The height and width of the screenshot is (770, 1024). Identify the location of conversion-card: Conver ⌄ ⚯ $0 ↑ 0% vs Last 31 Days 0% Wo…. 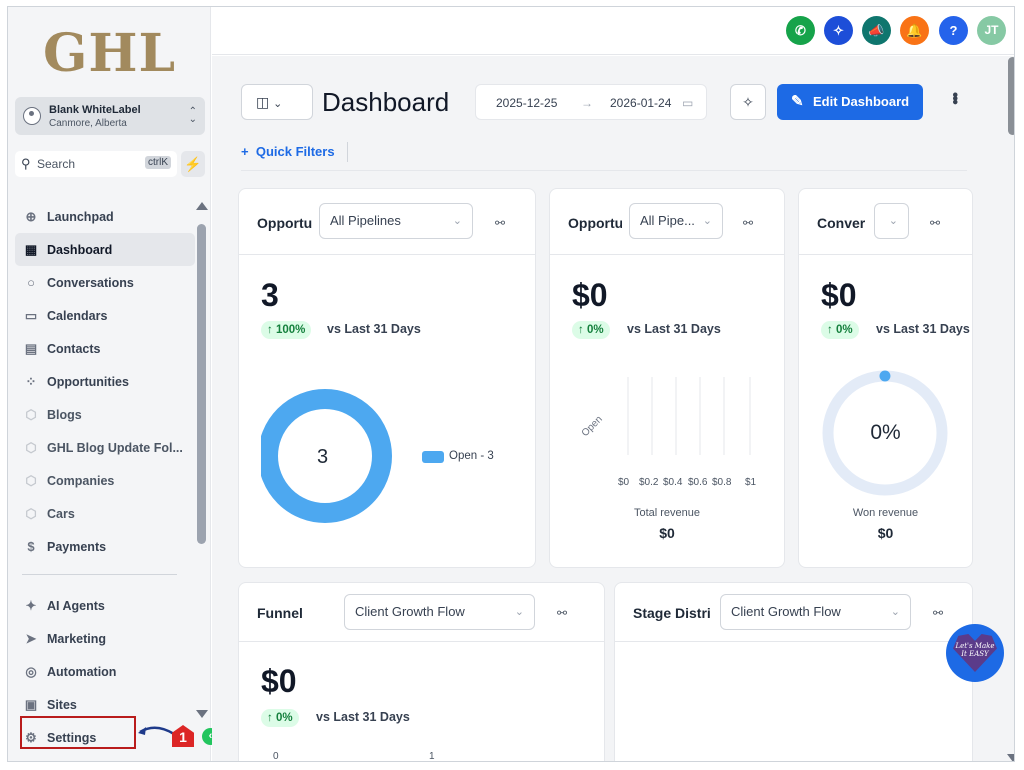
(885, 378).